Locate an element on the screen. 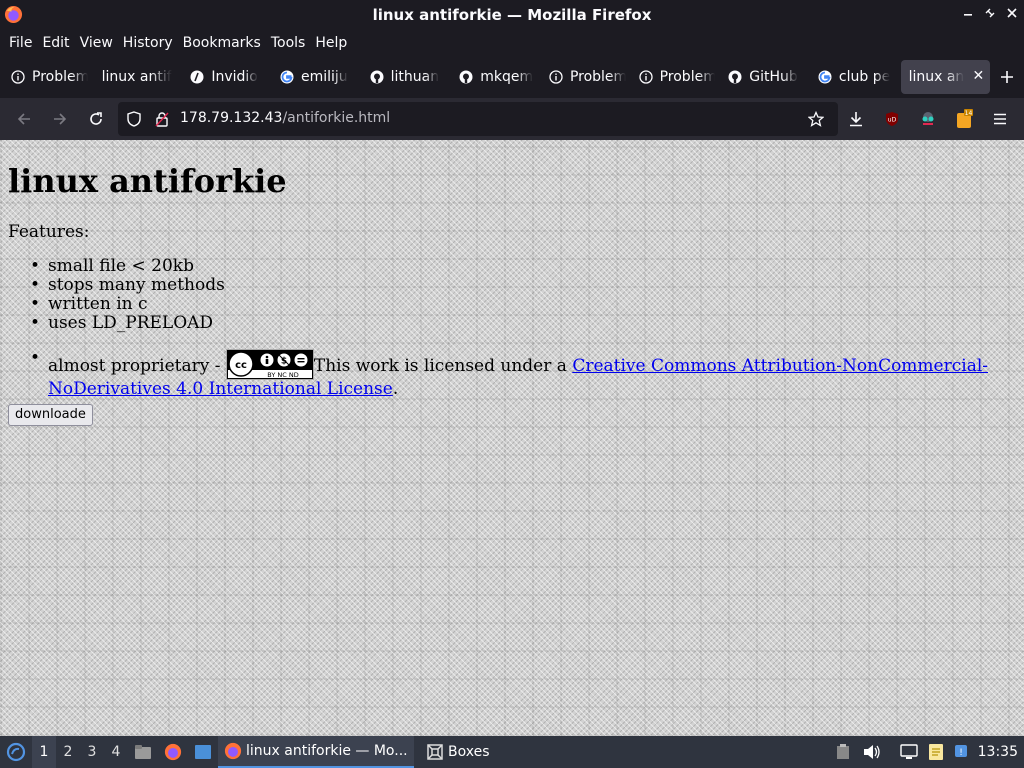 This screenshot has width=1024, height=768. new-tab-button is located at coordinates (1007, 77).